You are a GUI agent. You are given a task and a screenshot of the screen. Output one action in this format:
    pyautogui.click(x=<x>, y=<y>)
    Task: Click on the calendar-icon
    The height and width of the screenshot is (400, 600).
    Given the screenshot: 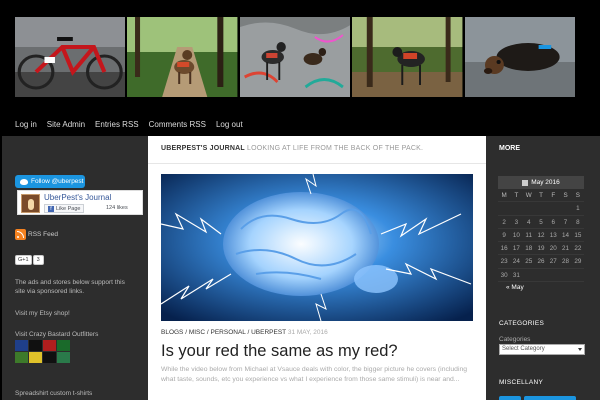 What is the action you would take?
    pyautogui.click(x=525, y=182)
    